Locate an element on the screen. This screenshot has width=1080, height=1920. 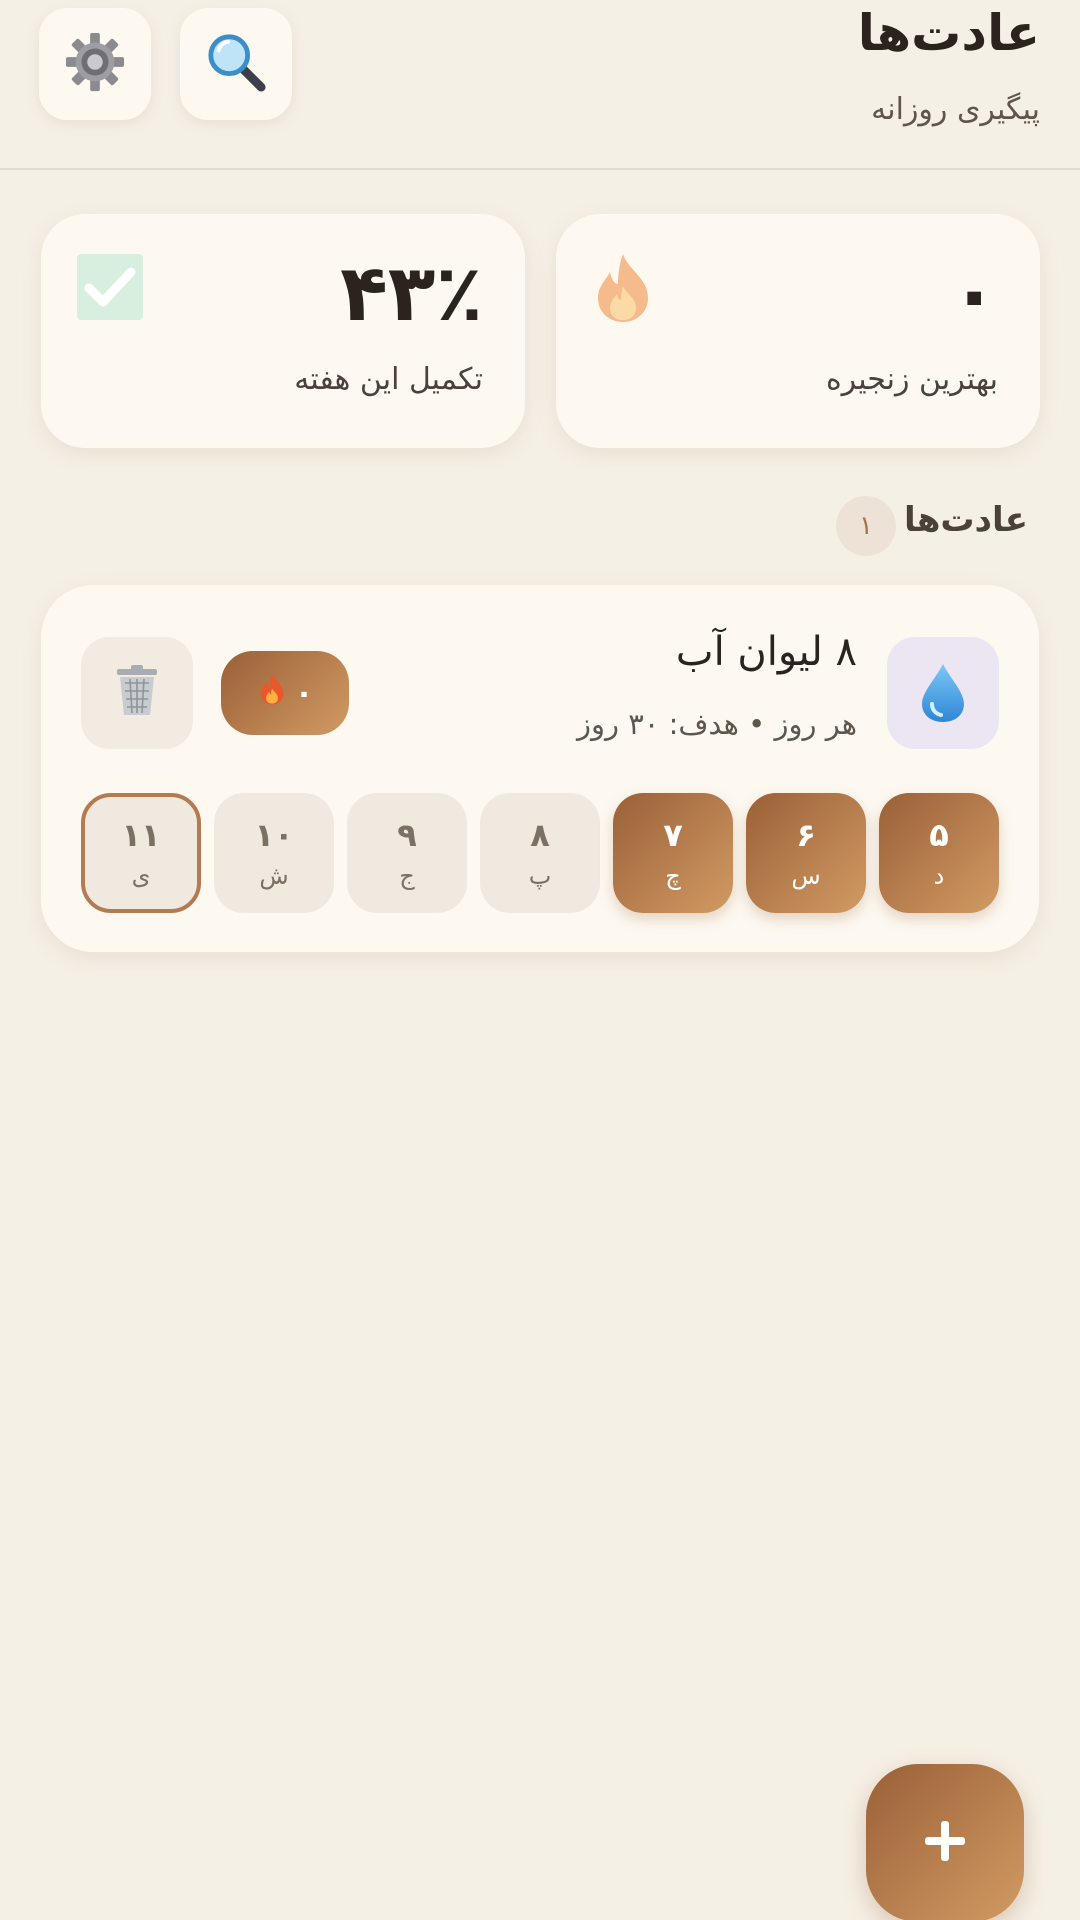
day-toggle: ۷ چ is located at coordinates (673, 853).